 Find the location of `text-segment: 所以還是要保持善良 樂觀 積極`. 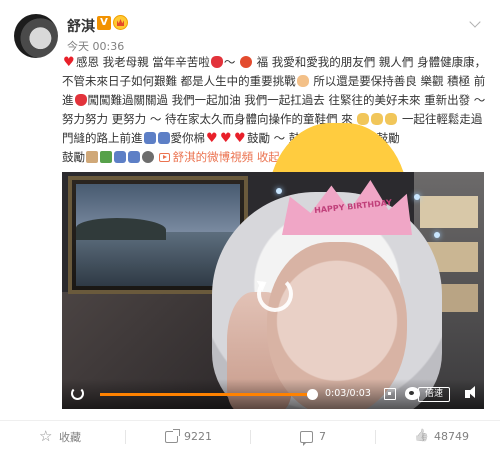

text-segment: 所以還是要保持善良 樂觀 積極 is located at coordinates (392, 81).